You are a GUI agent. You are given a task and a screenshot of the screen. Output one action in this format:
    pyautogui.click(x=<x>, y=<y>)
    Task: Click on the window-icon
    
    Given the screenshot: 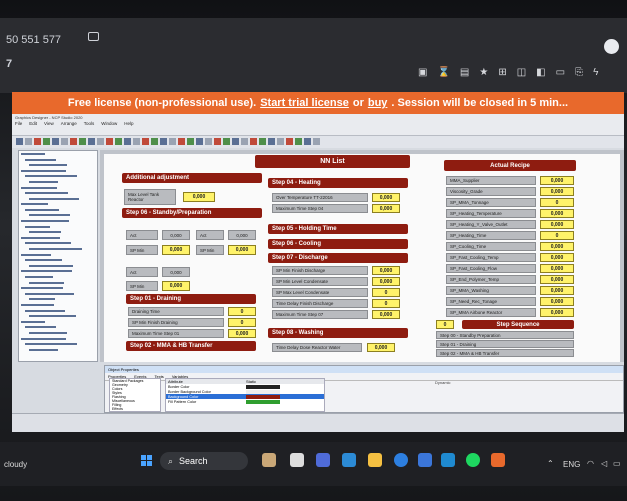 What is the action you would take?
    pyautogui.click(x=93, y=36)
    